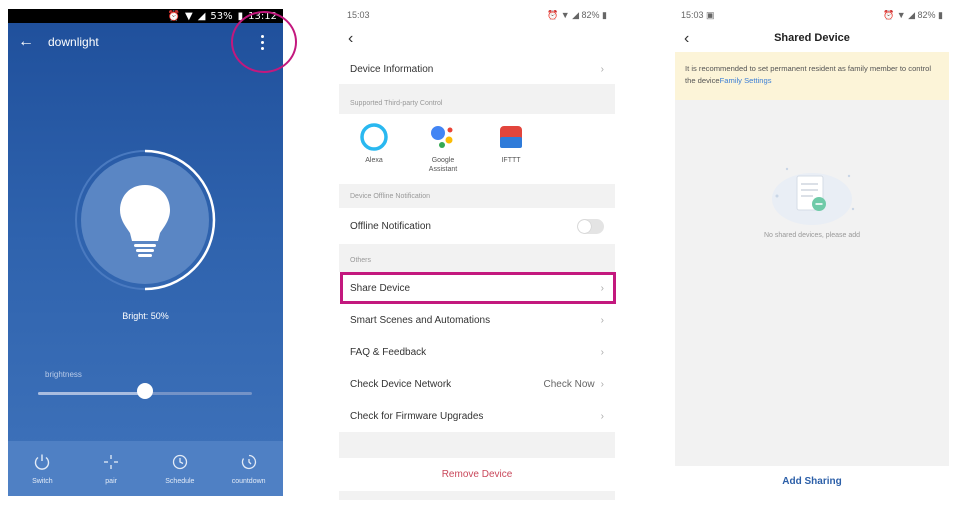 This screenshot has width=963, height=513. Describe the element at coordinates (248, 481) in the screenshot. I see `tab-label: countdown` at that location.